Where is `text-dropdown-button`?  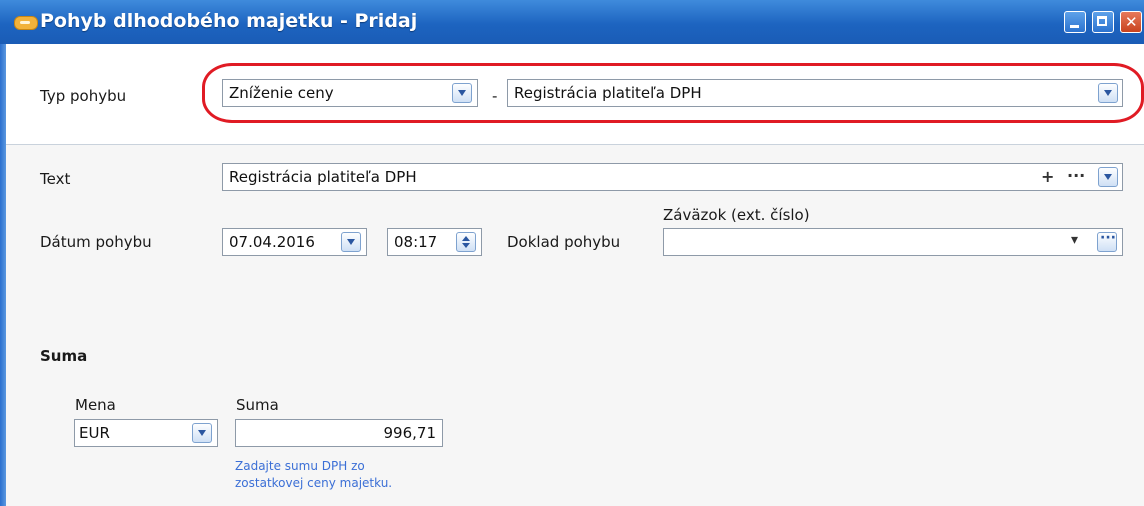
text-dropdown-button is located at coordinates (1108, 177).